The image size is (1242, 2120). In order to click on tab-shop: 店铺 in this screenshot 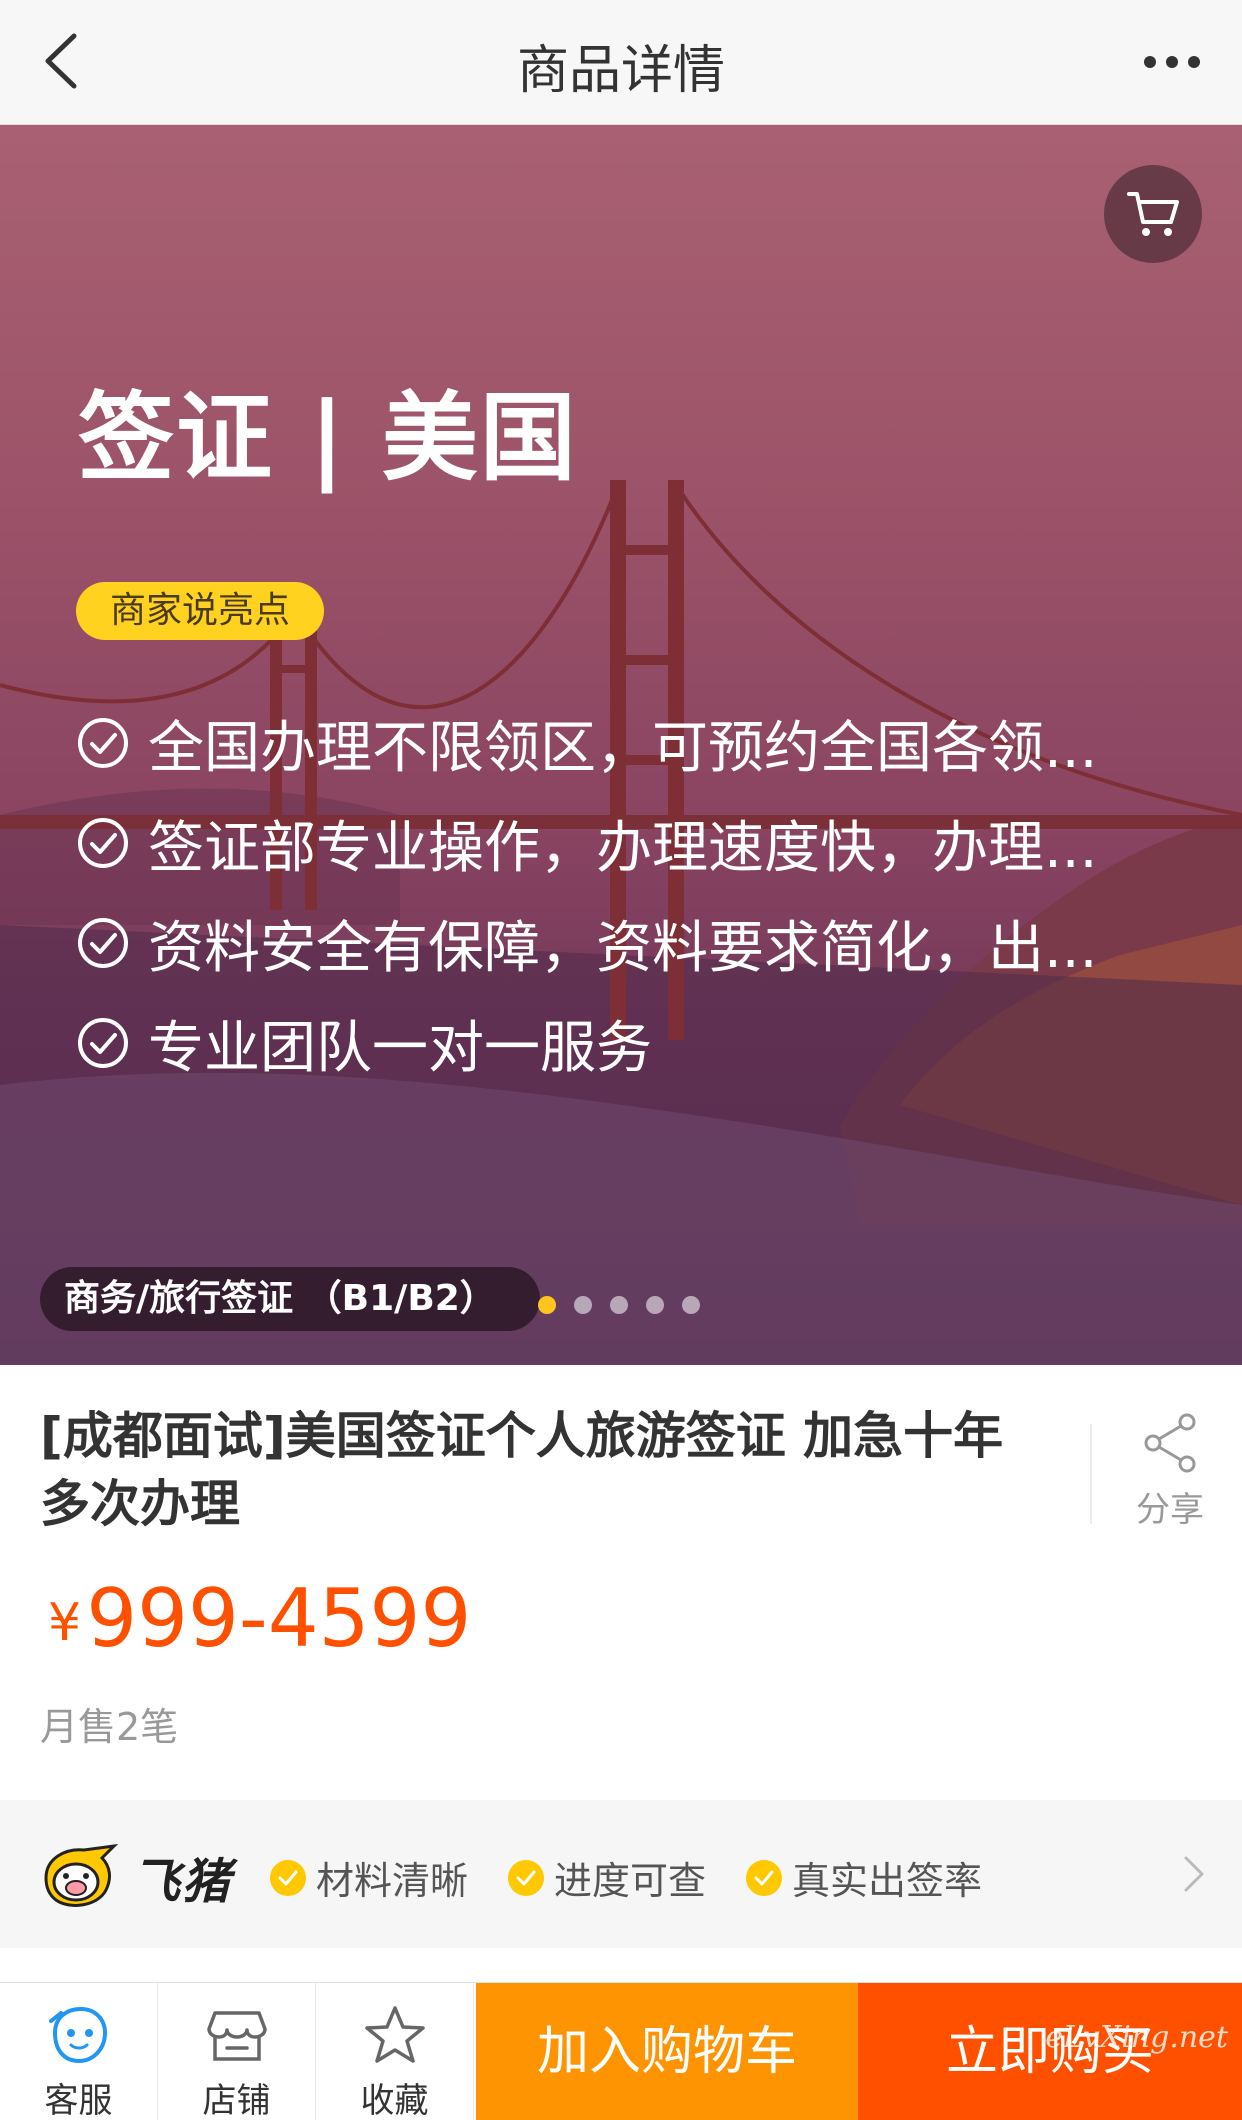, I will do `click(237, 2051)`.